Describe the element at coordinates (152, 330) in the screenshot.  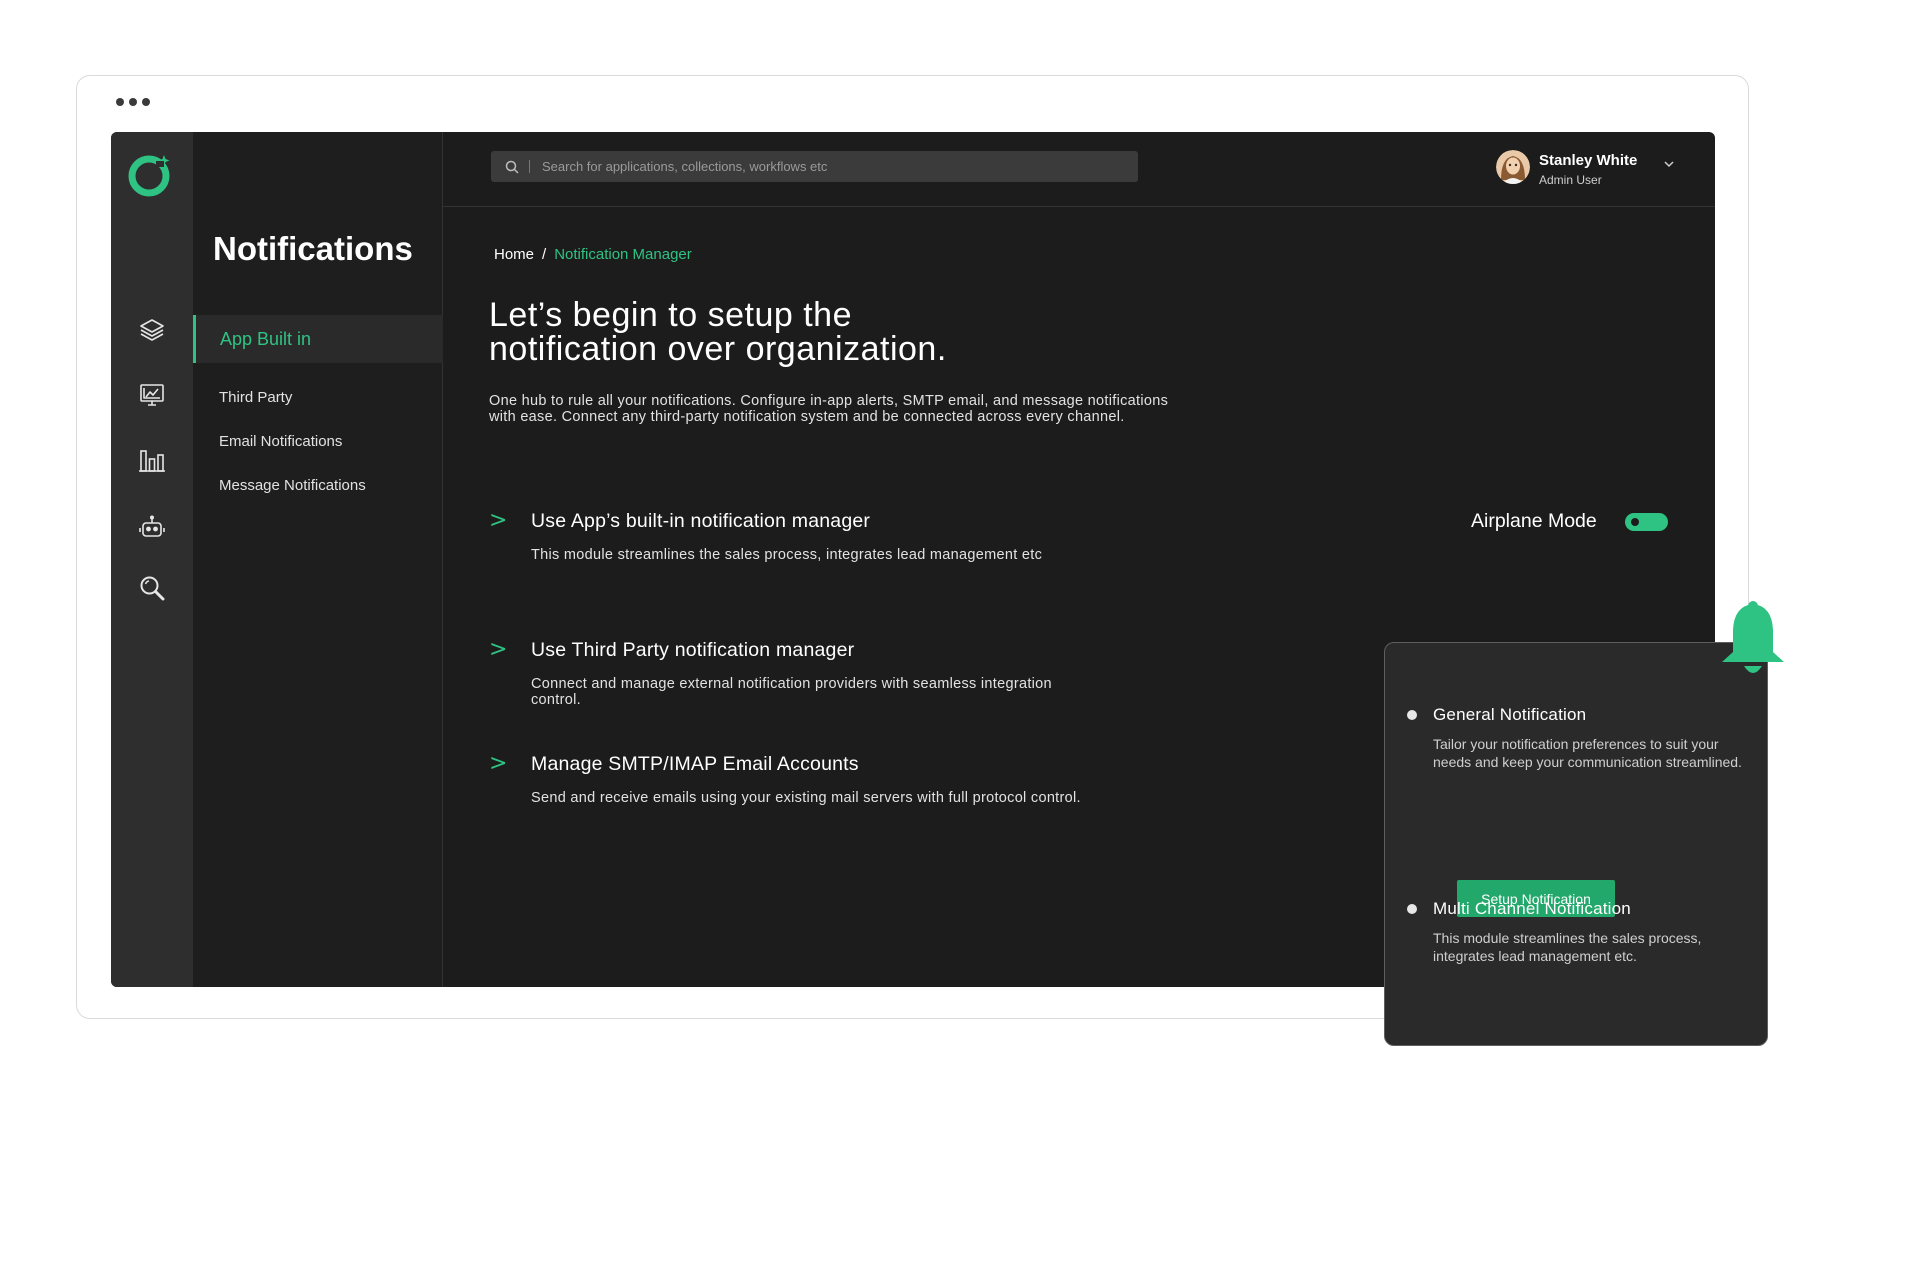
I see `layers-icon` at that location.